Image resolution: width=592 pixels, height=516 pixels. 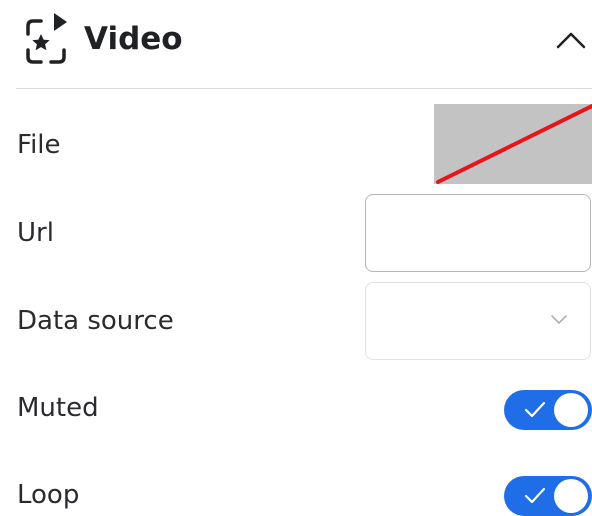 I want to click on collapse-button, so click(x=571, y=40).